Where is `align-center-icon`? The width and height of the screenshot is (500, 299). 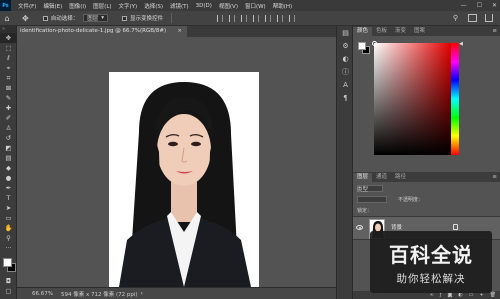
align-center-icon is located at coordinates (232, 18).